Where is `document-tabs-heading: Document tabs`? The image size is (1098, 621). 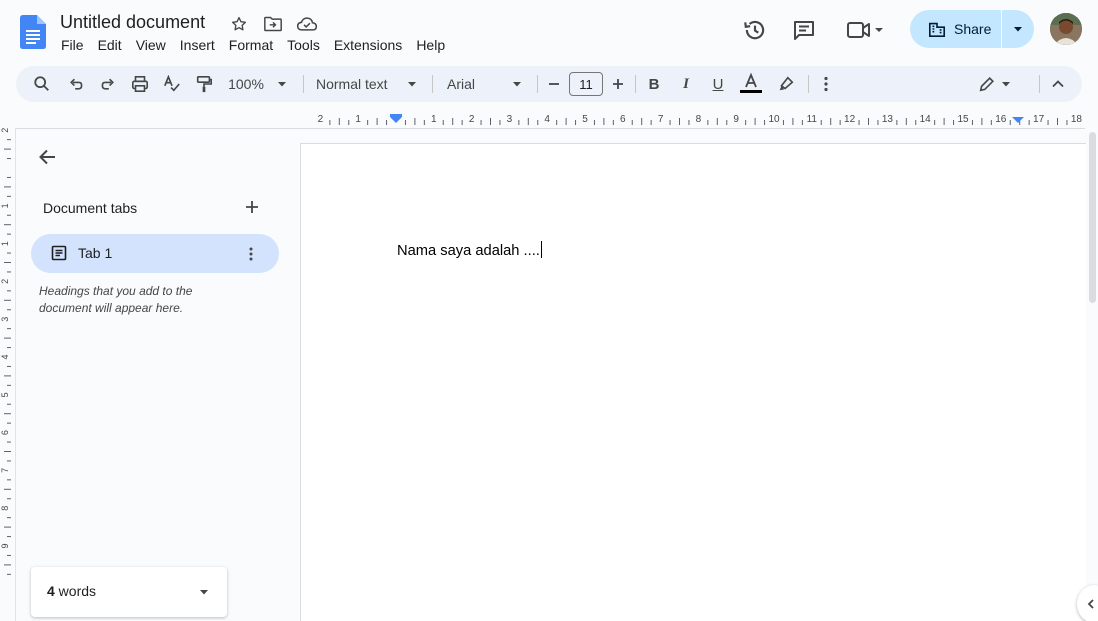 document-tabs-heading: Document tabs is located at coordinates (90, 208).